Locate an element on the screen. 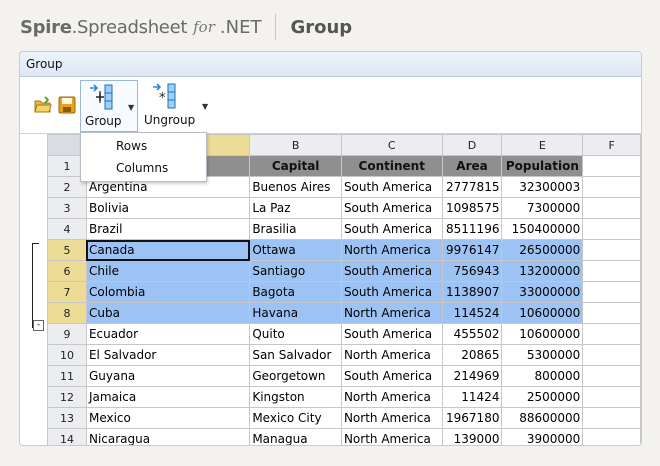 The image size is (660, 466). row-header: 13 is located at coordinates (67, 418).